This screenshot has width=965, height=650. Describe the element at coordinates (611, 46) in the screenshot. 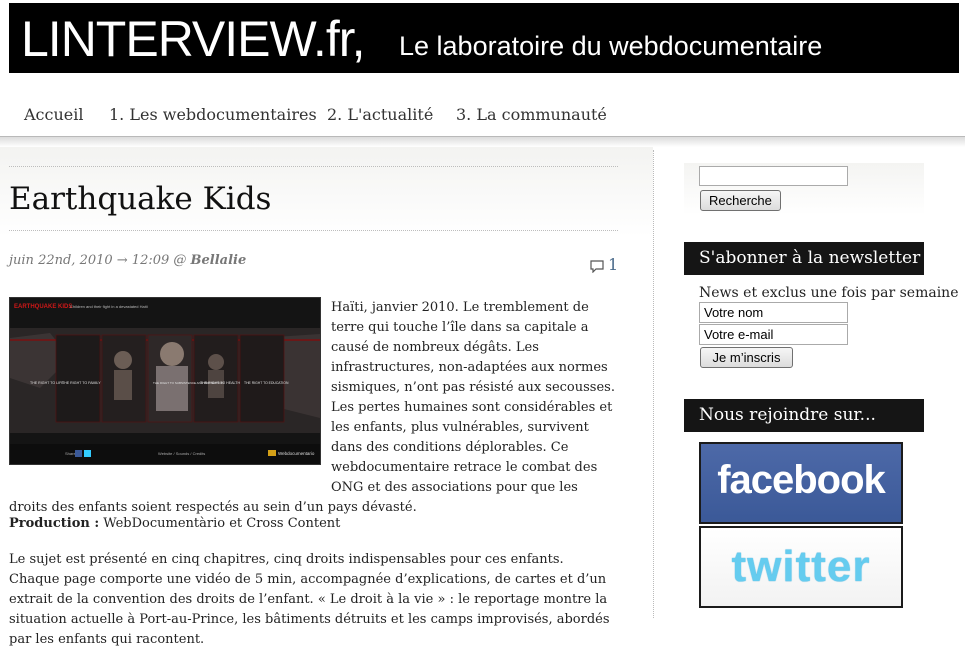

I see `site-tagline: Le laboratoire du webdocumentaire` at that location.